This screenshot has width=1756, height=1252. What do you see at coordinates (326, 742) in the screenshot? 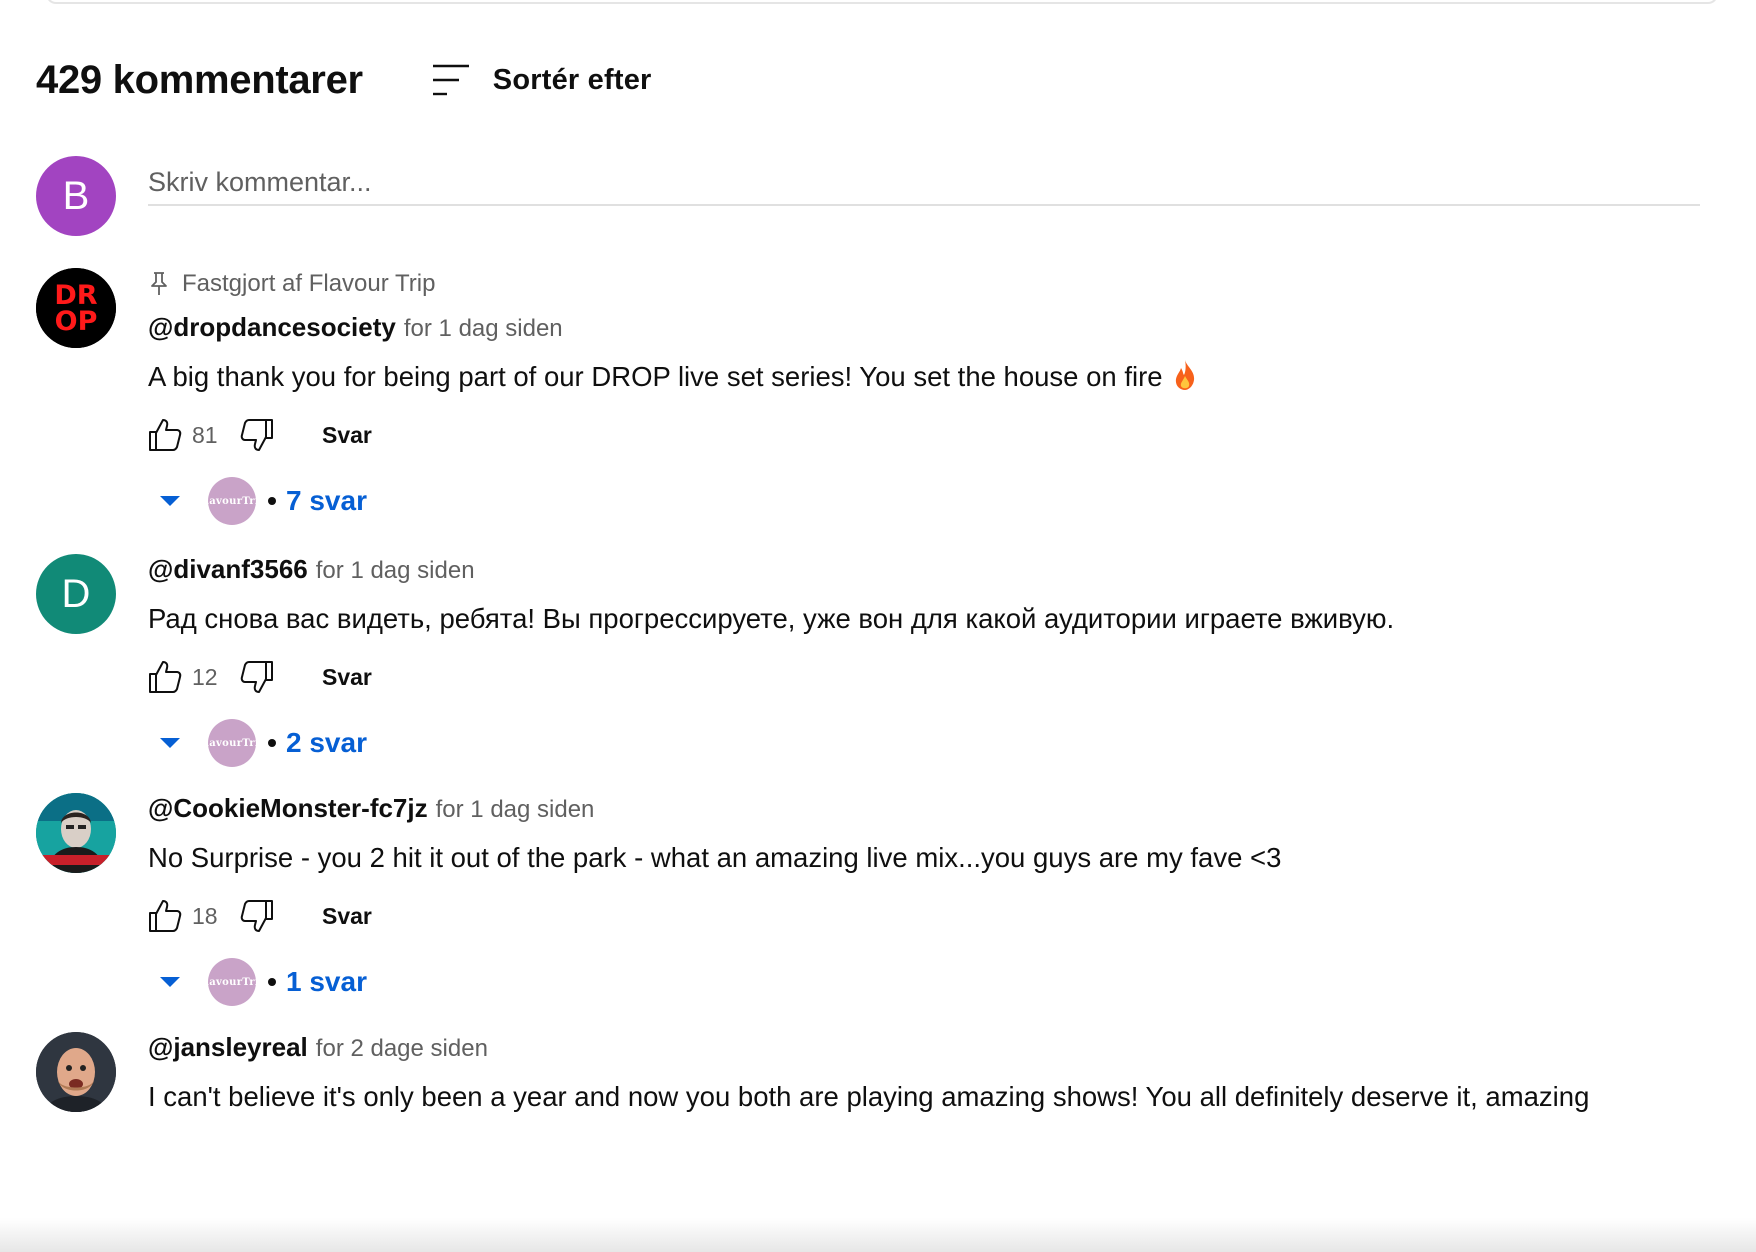
I see `reply-count: 2 svar` at bounding box center [326, 742].